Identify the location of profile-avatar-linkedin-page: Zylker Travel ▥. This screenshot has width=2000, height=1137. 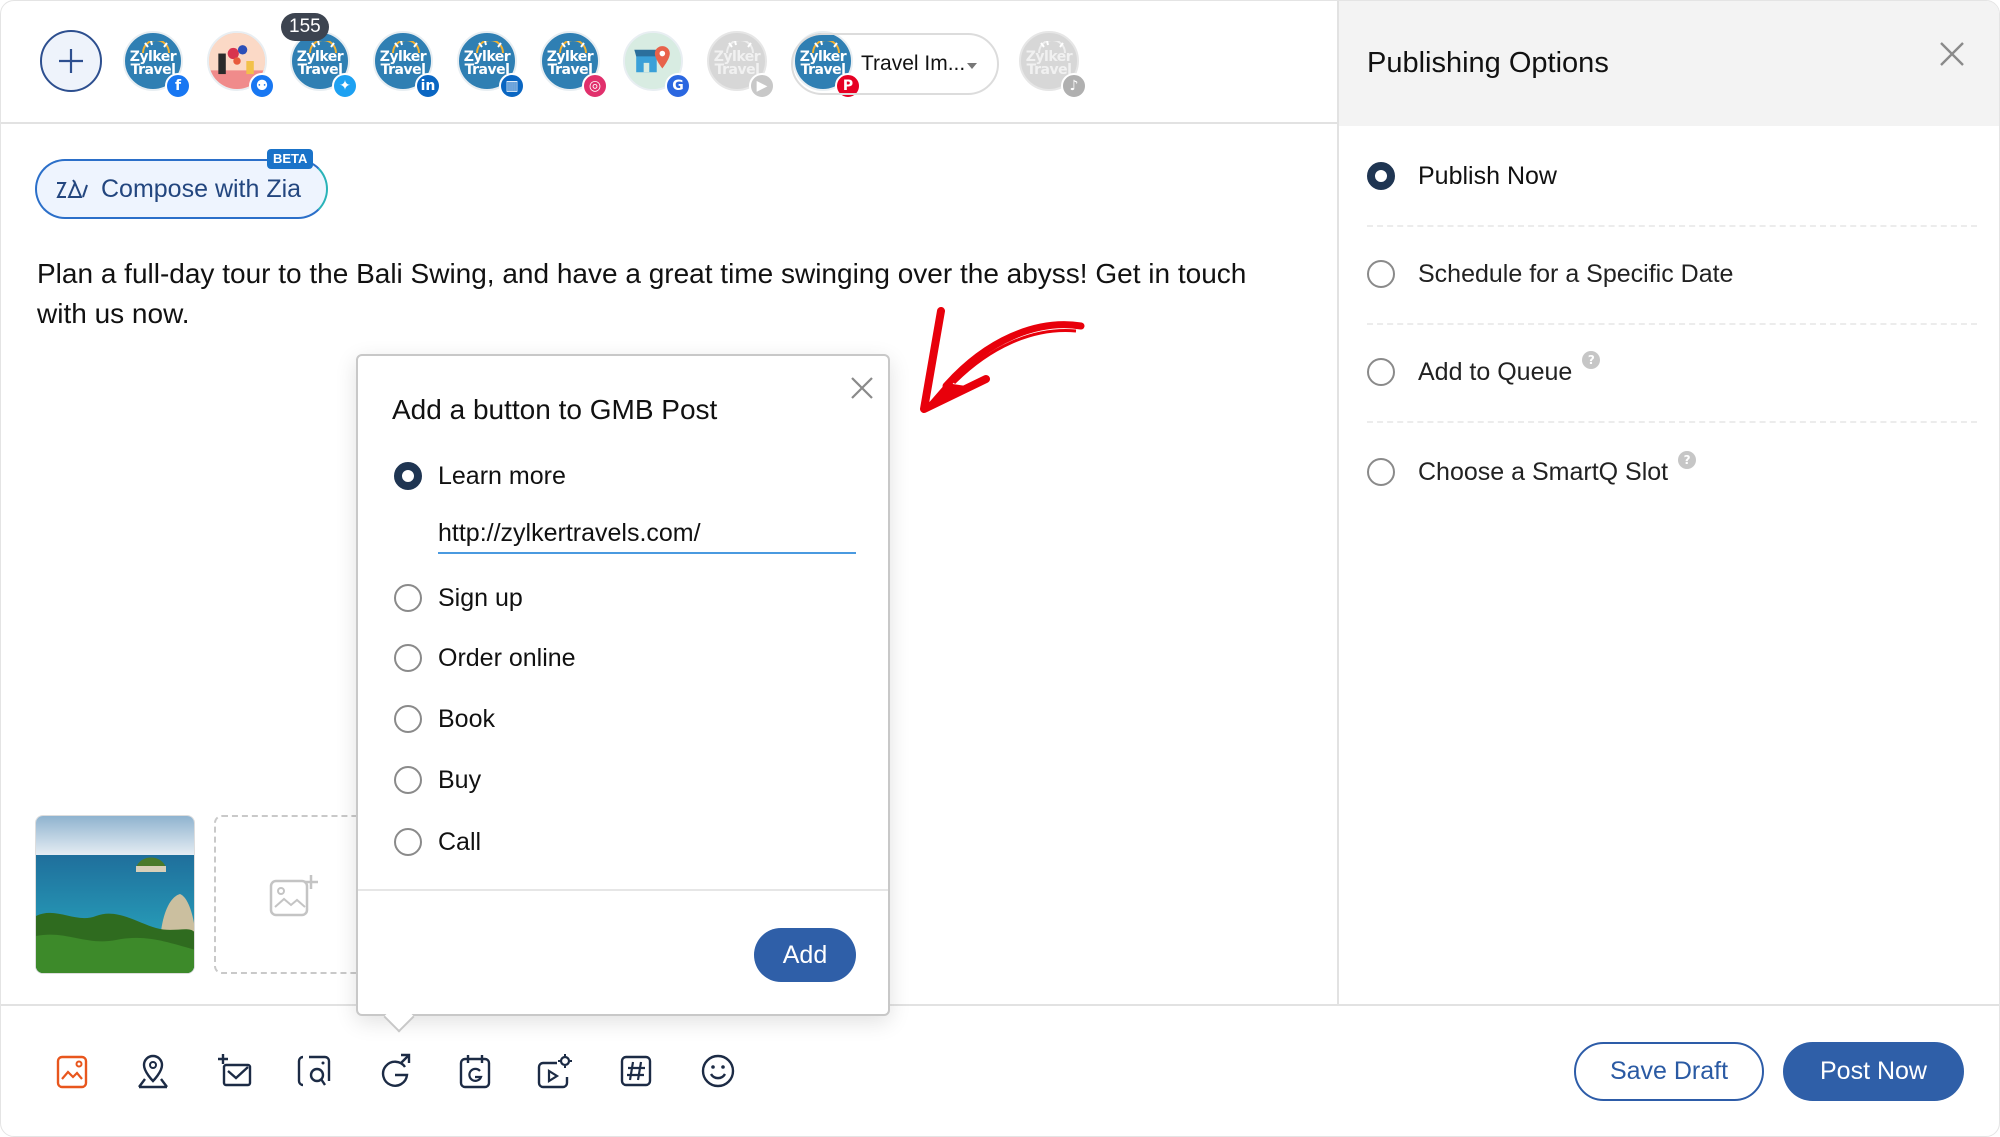
(491, 65).